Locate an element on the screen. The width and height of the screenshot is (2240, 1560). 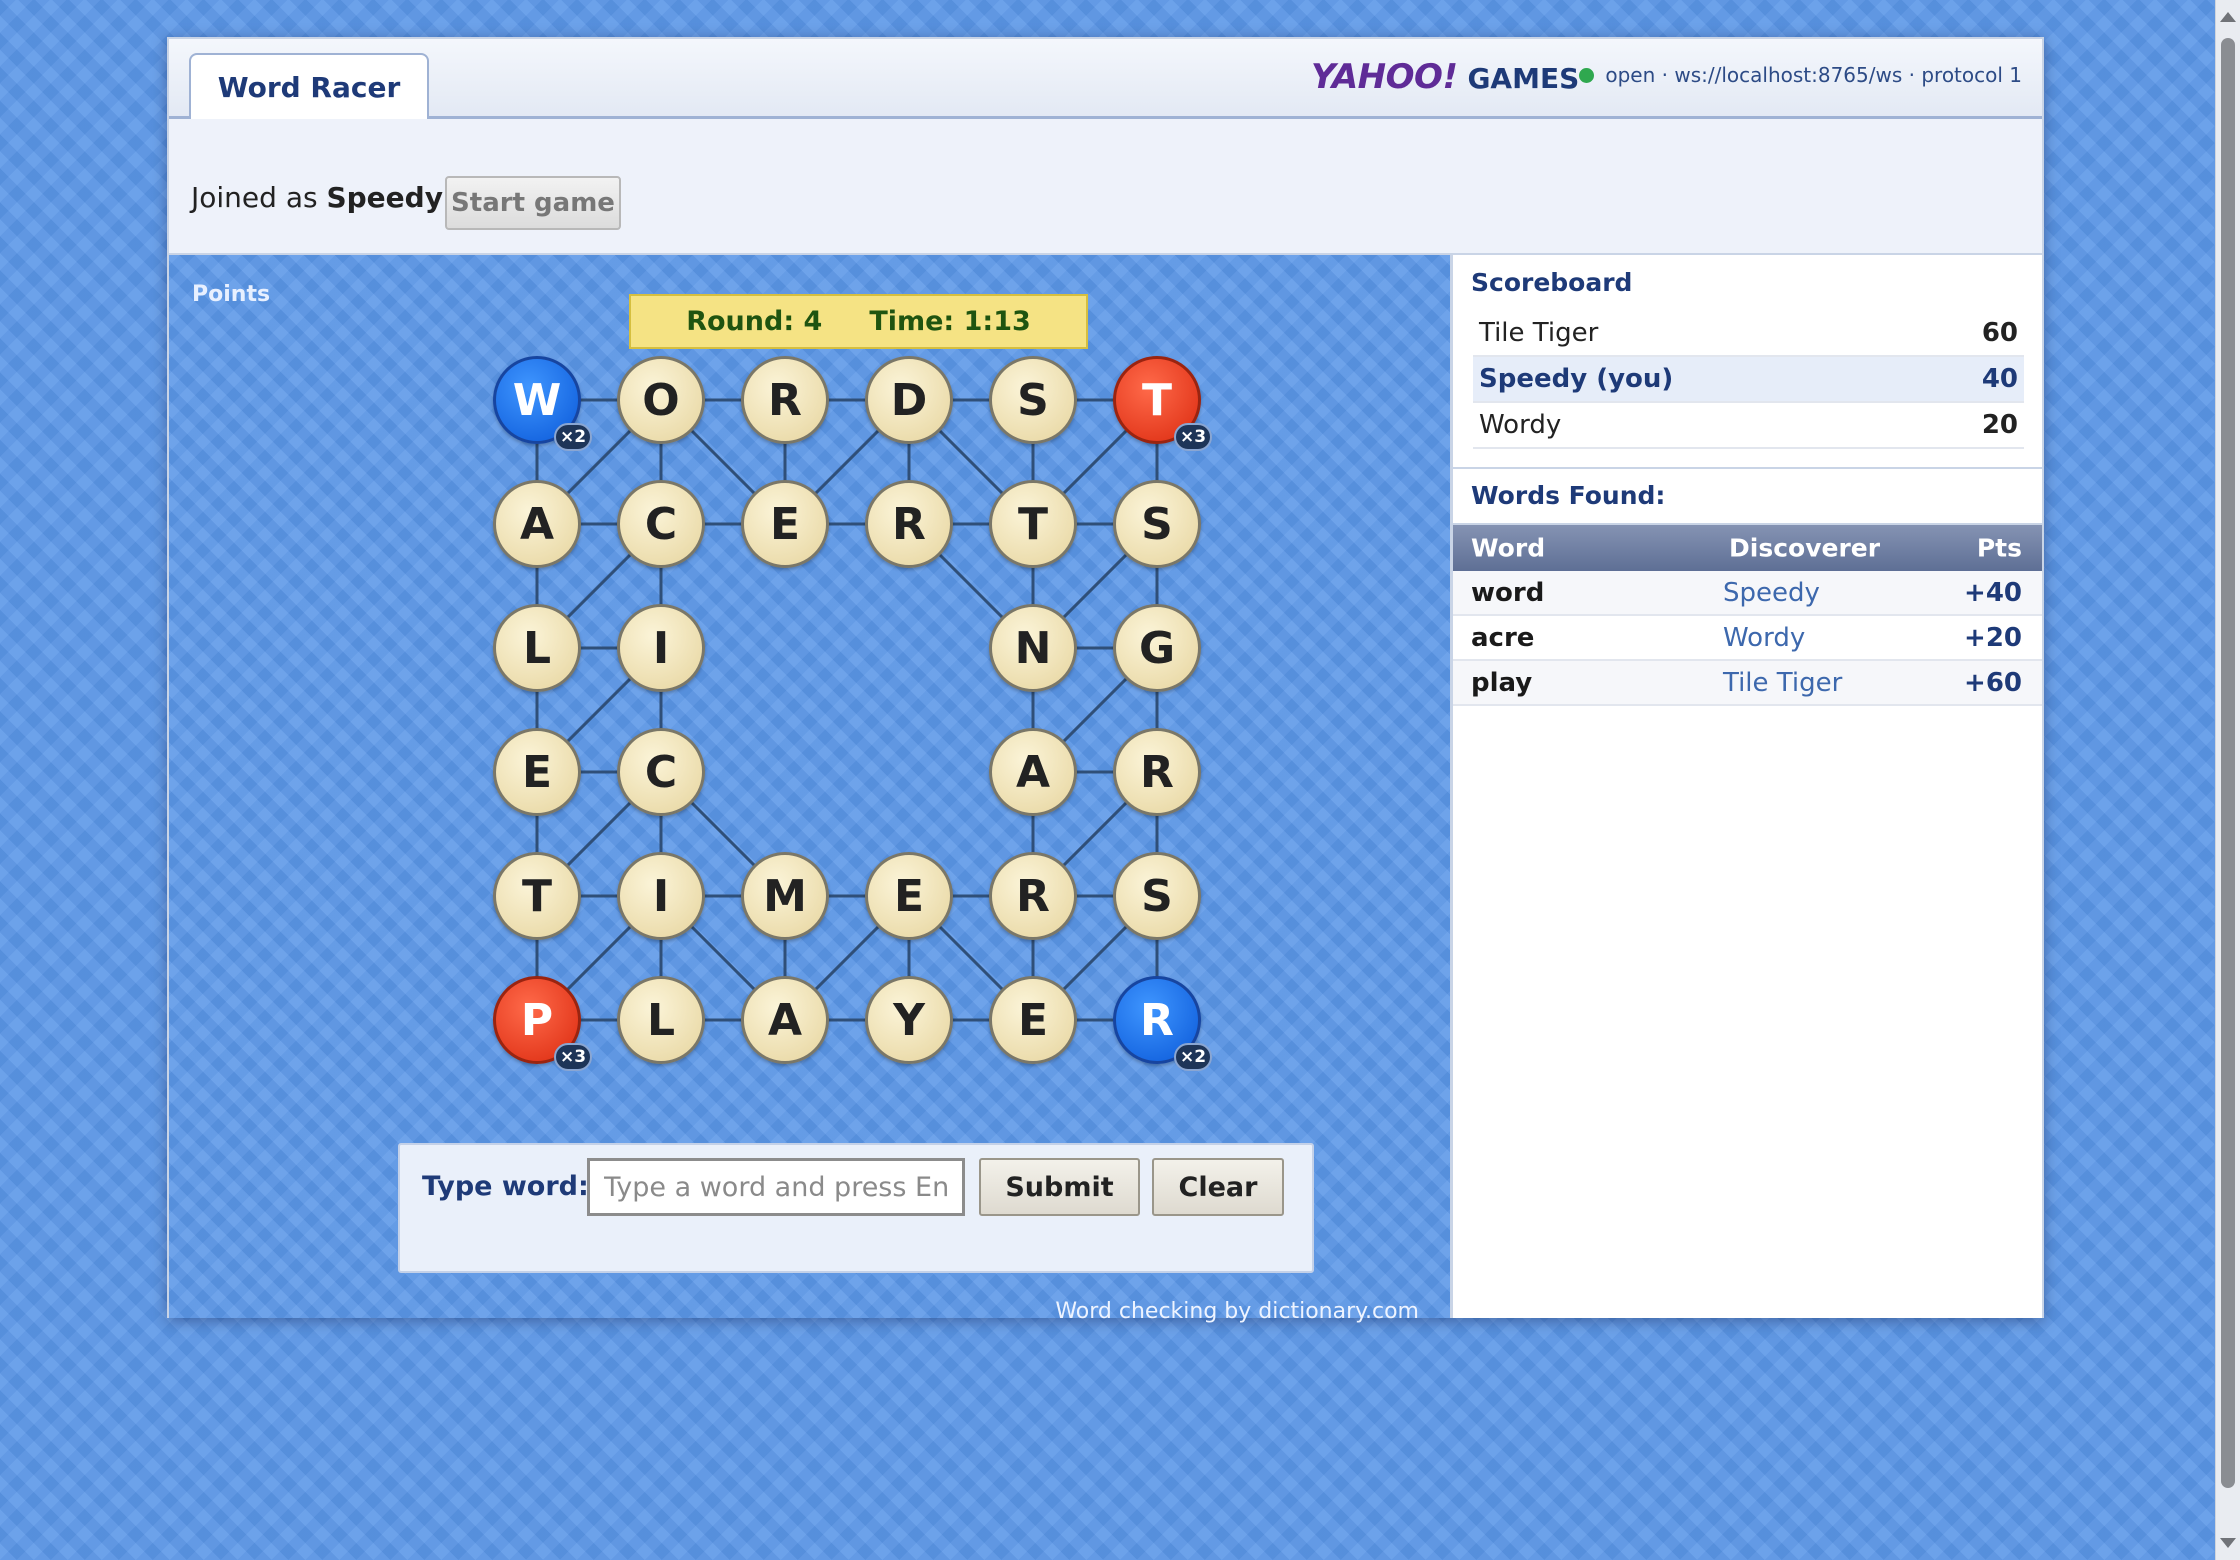
letter-tile: Y is located at coordinates (909, 1020).